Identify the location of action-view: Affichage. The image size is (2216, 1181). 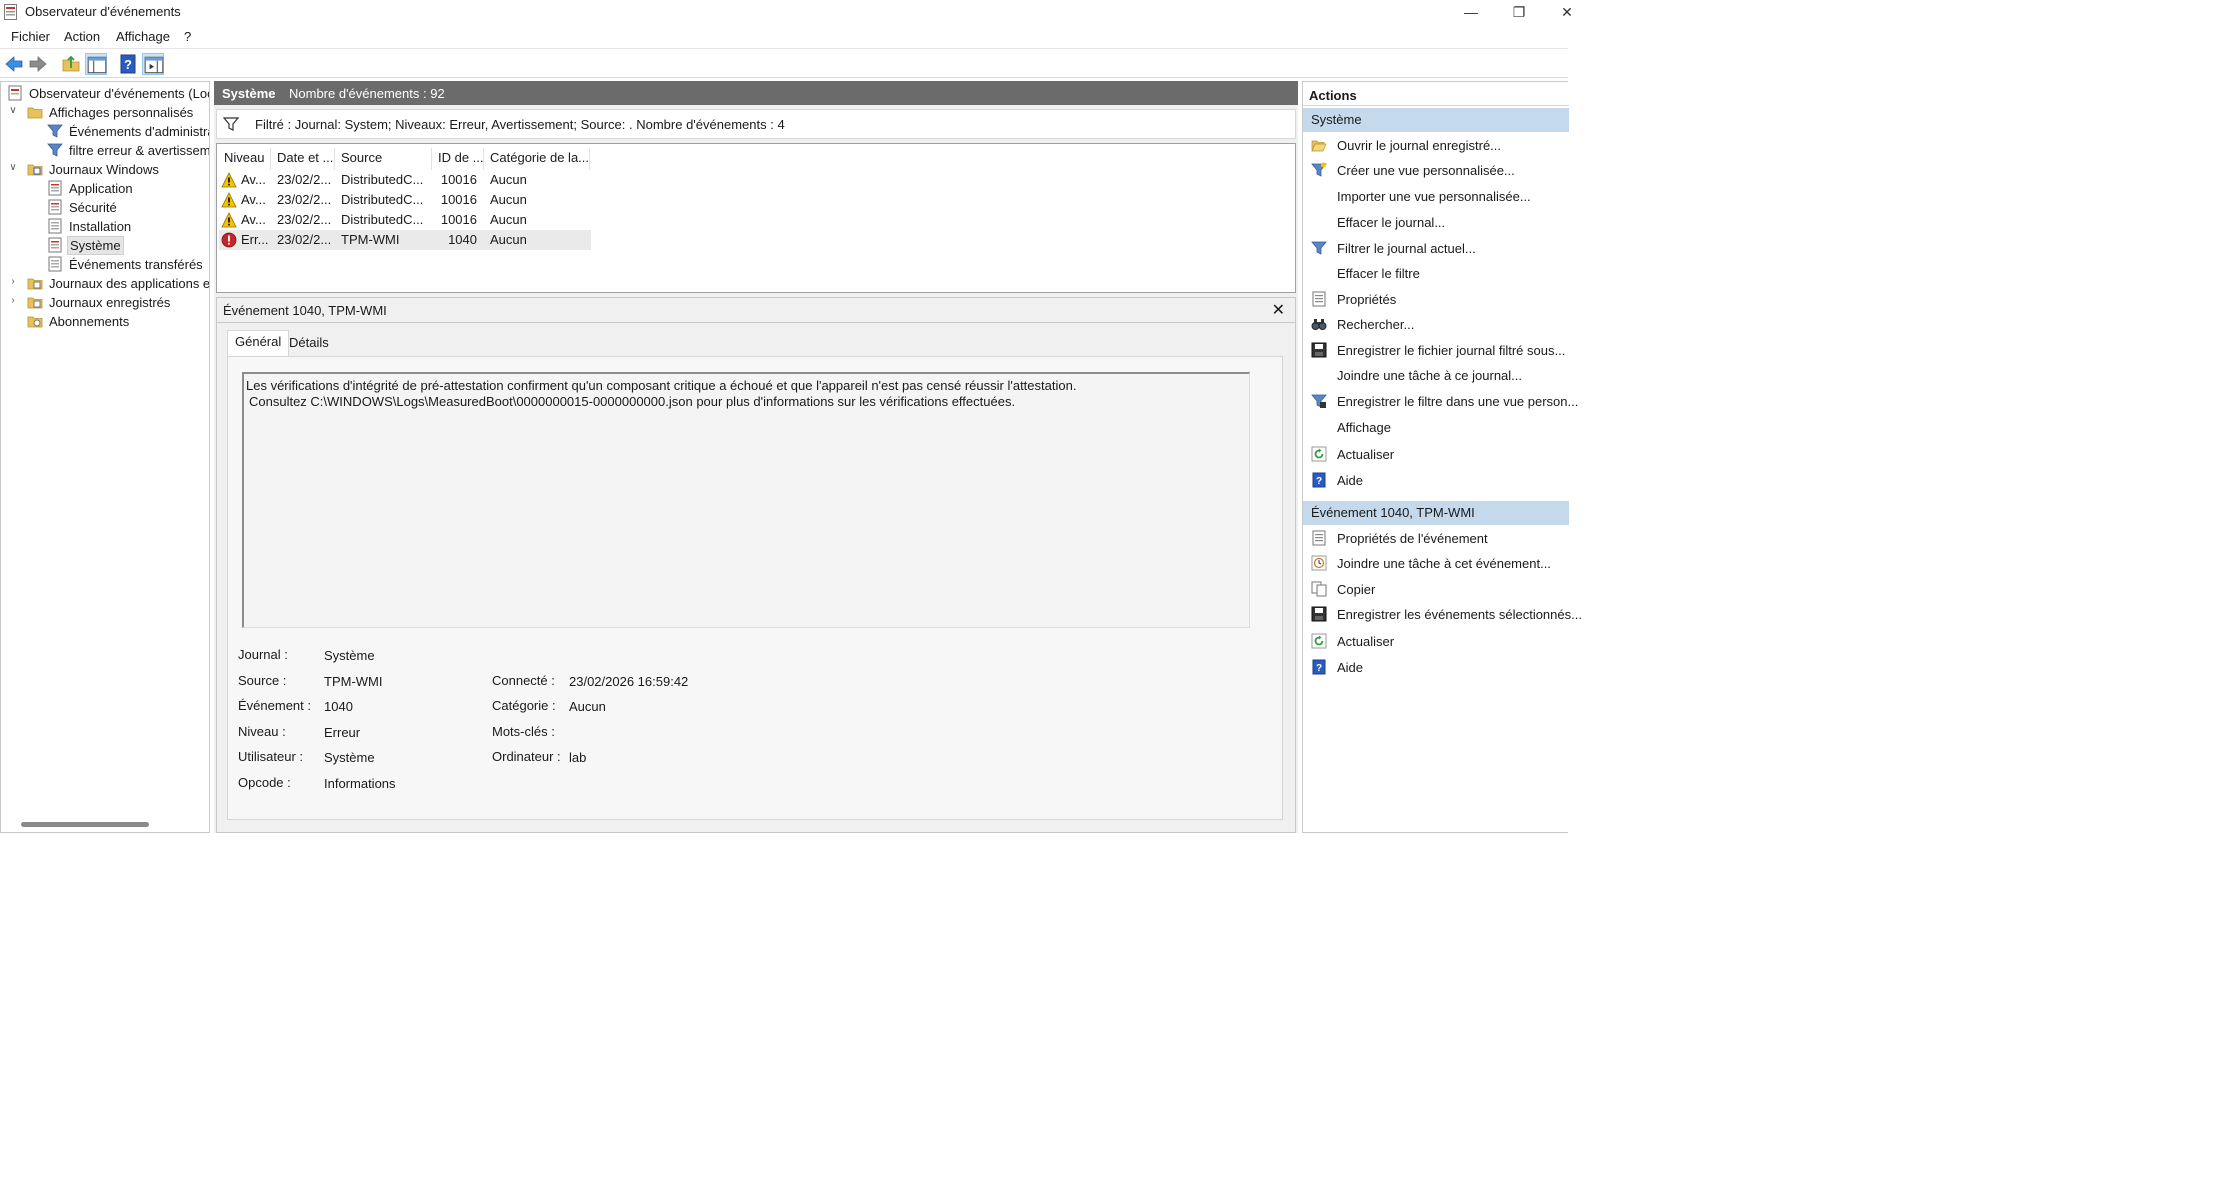
(1436, 428).